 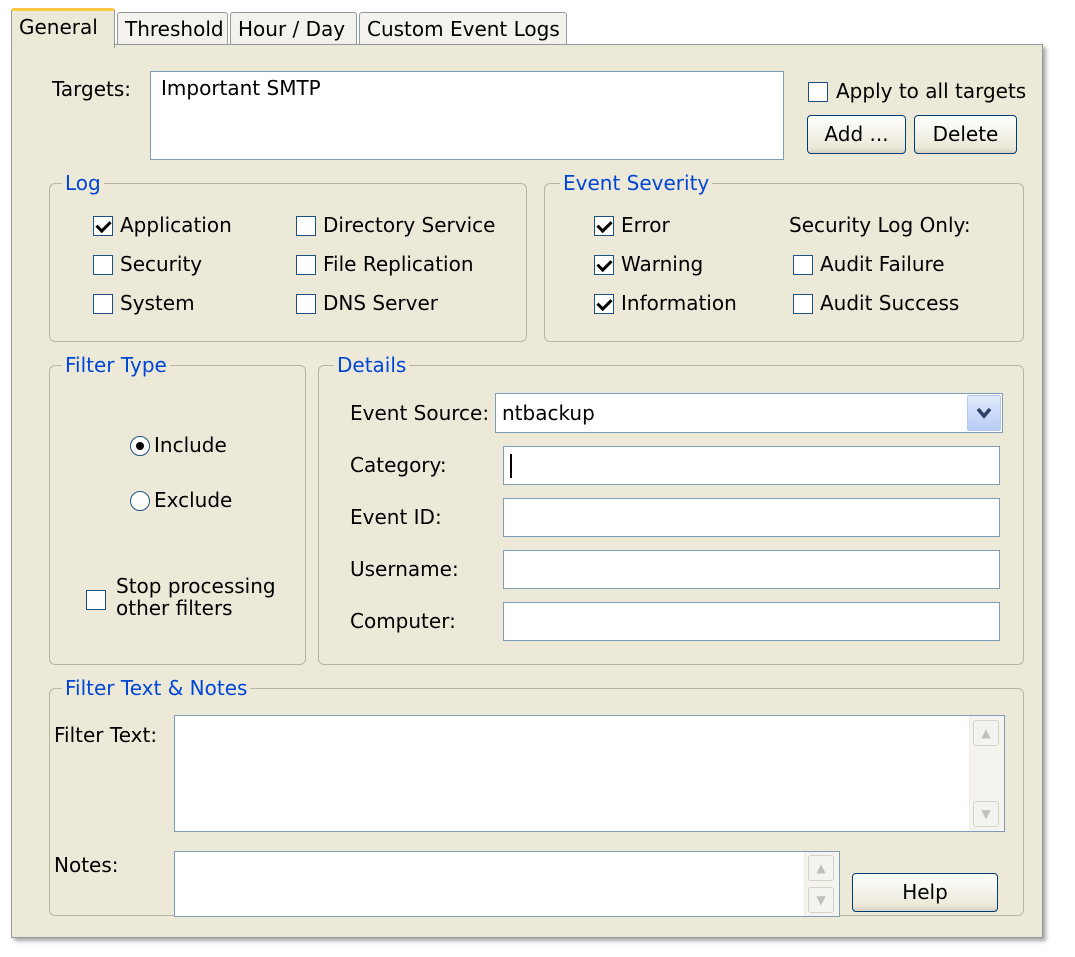 I want to click on information-label: Information, so click(x=679, y=303).